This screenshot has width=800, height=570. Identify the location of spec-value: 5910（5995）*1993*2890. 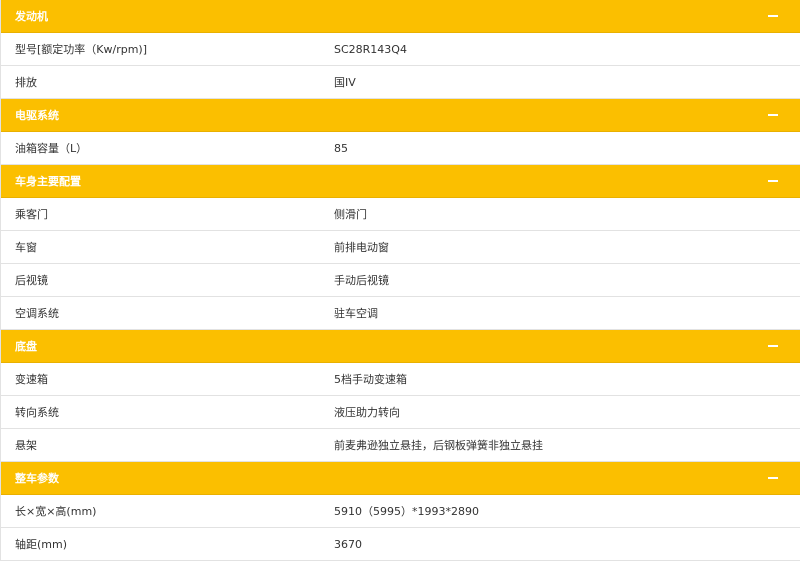
(406, 511).